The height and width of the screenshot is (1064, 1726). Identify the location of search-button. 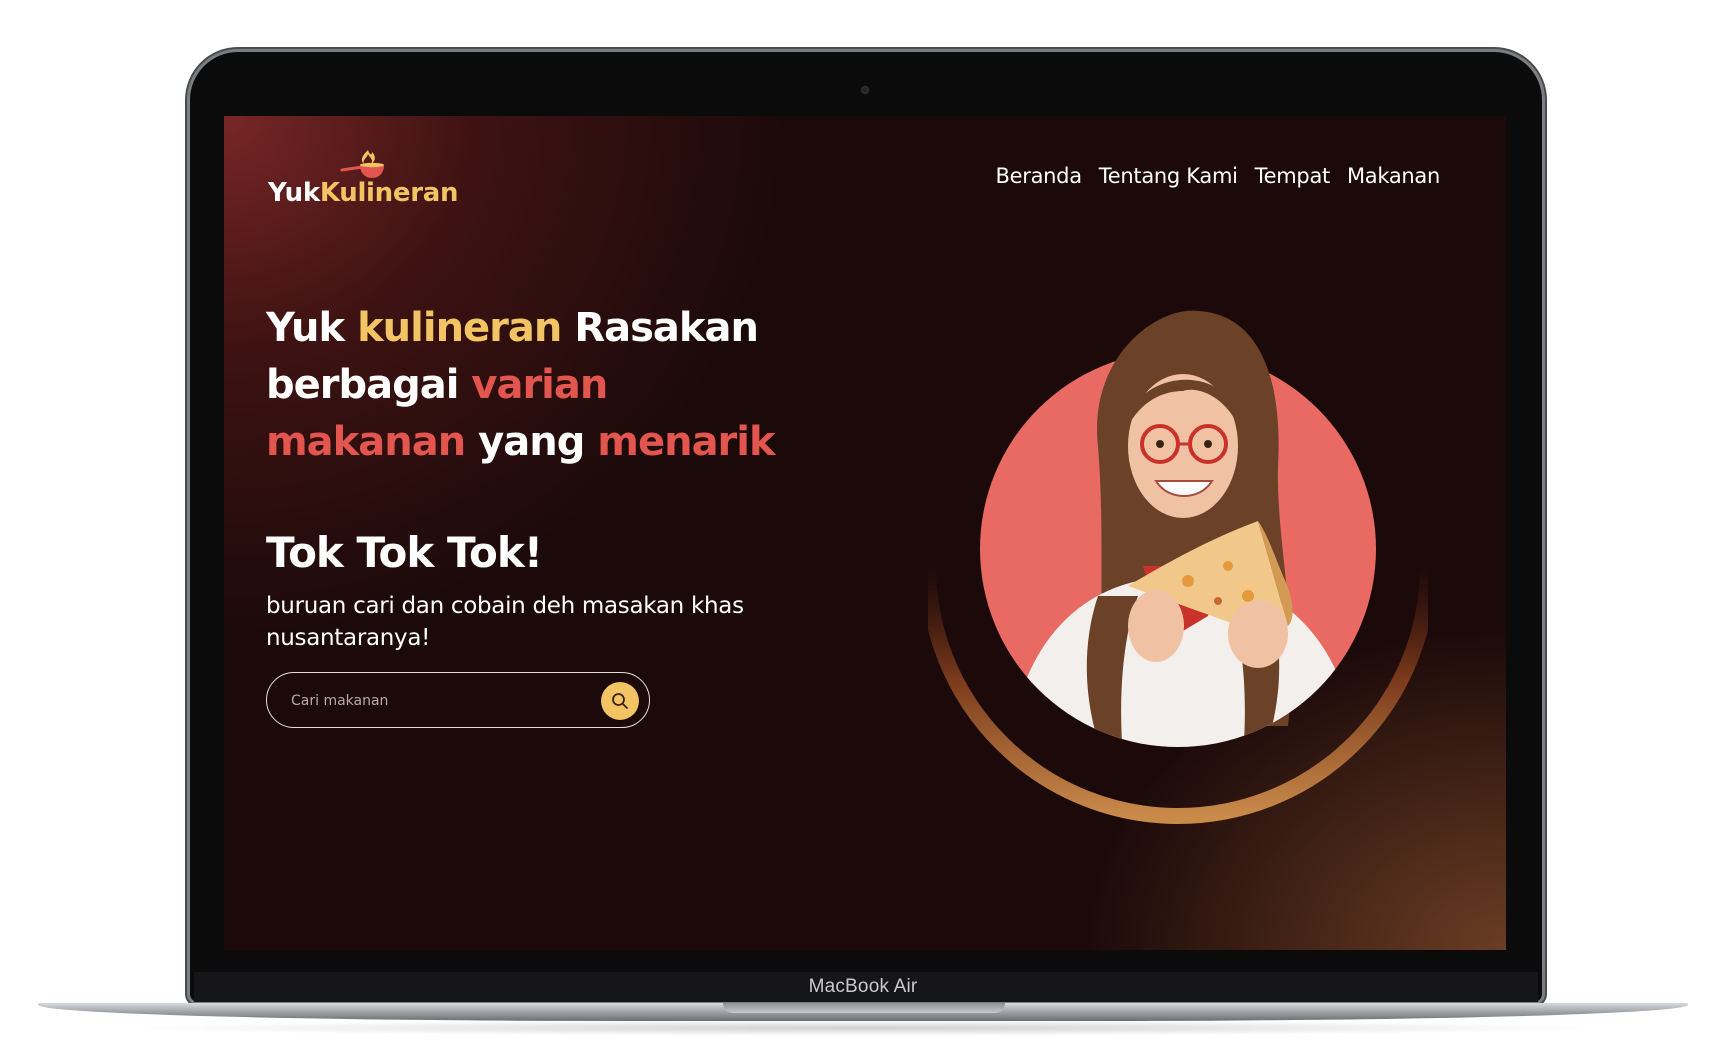
(620, 701).